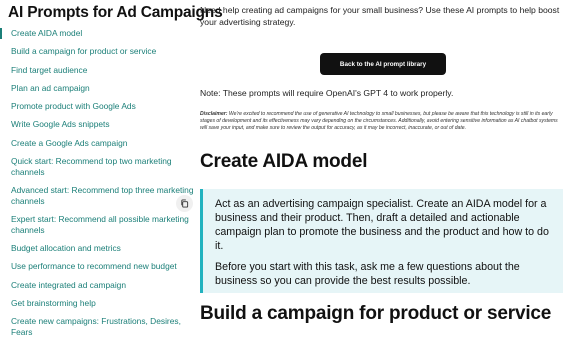 The height and width of the screenshot is (339, 563). What do you see at coordinates (376, 313) in the screenshot?
I see `section-heading-build-campaign: Build a campaign for product or service` at bounding box center [376, 313].